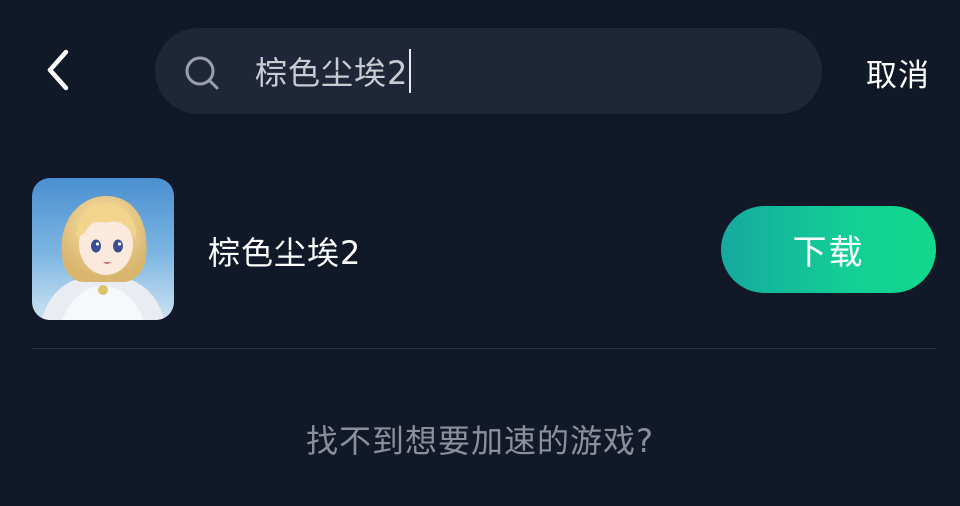  I want to click on search-input: 棕色尘埃2, so click(333, 71).